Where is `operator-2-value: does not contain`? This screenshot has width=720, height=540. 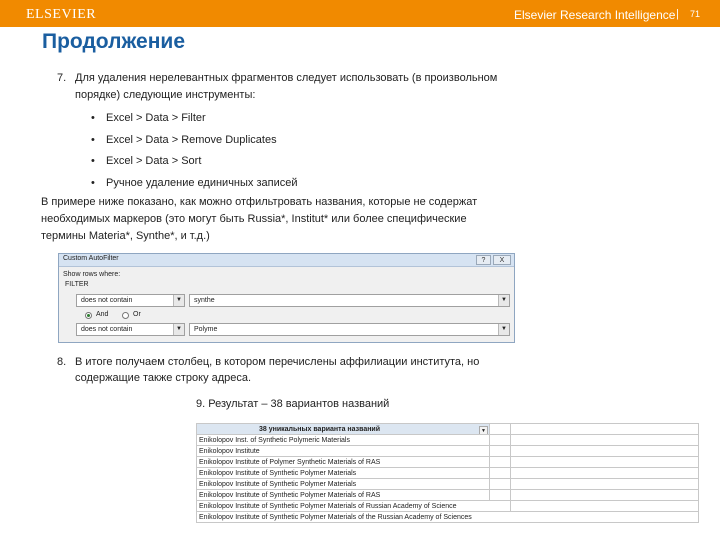 operator-2-value: does not contain is located at coordinates (107, 329).